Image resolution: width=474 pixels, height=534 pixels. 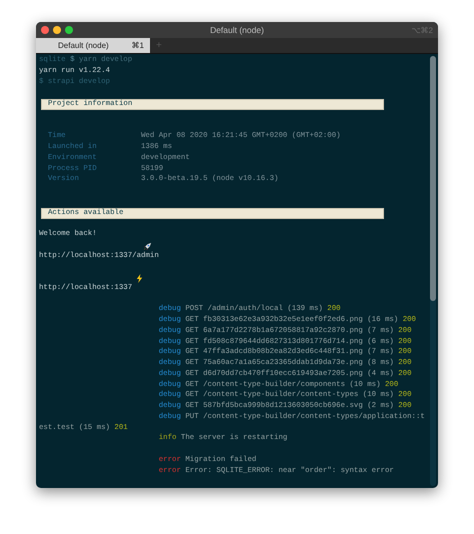 What do you see at coordinates (147, 246) in the screenshot?
I see `rocket-icon` at bounding box center [147, 246].